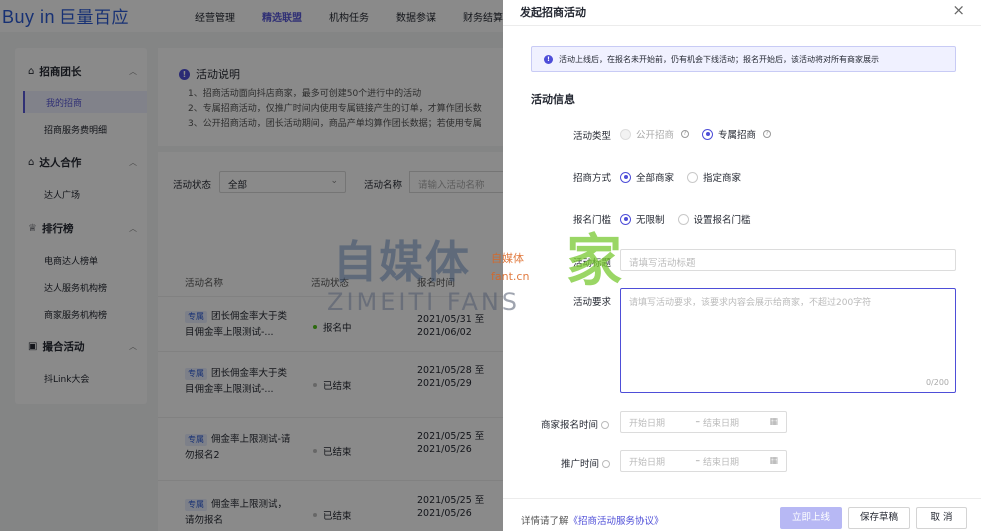 This screenshot has width=981, height=531. What do you see at coordinates (553, 12) in the screenshot?
I see `drawer-title: 发起招商活动` at bounding box center [553, 12].